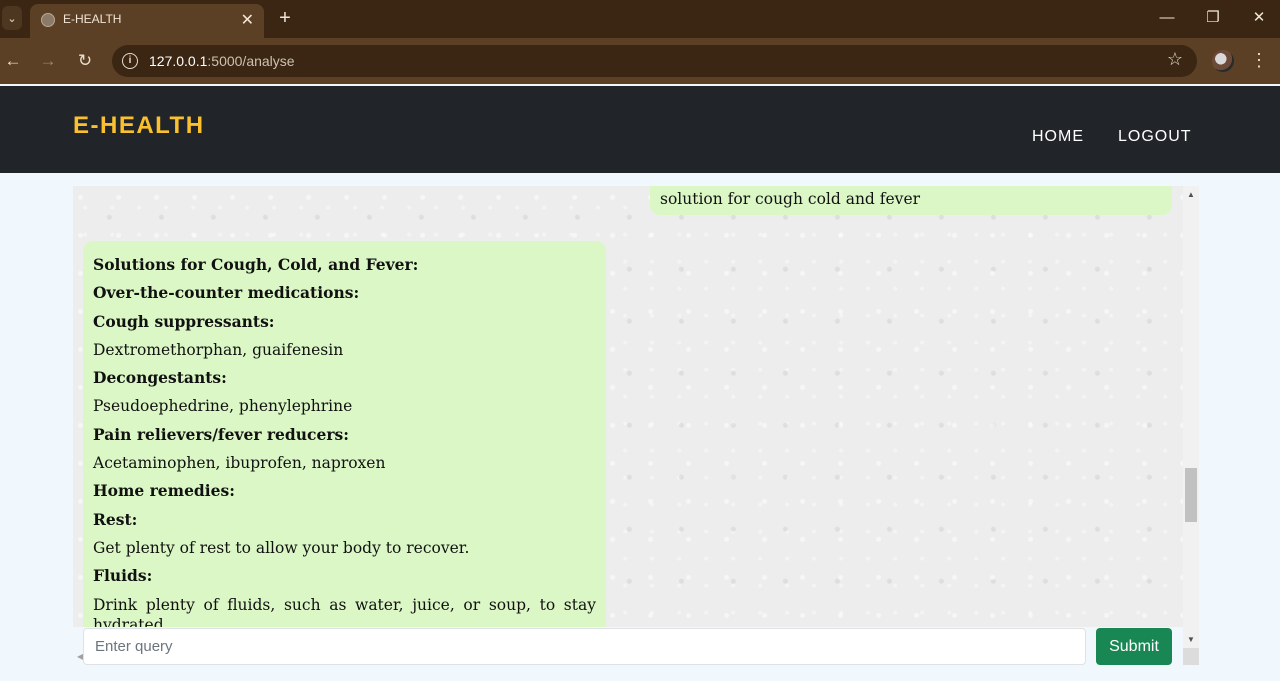 This screenshot has height=681, width=1280. Describe the element at coordinates (226, 293) in the screenshot. I see `bot-message-heading: Over-the-counter medications:` at that location.